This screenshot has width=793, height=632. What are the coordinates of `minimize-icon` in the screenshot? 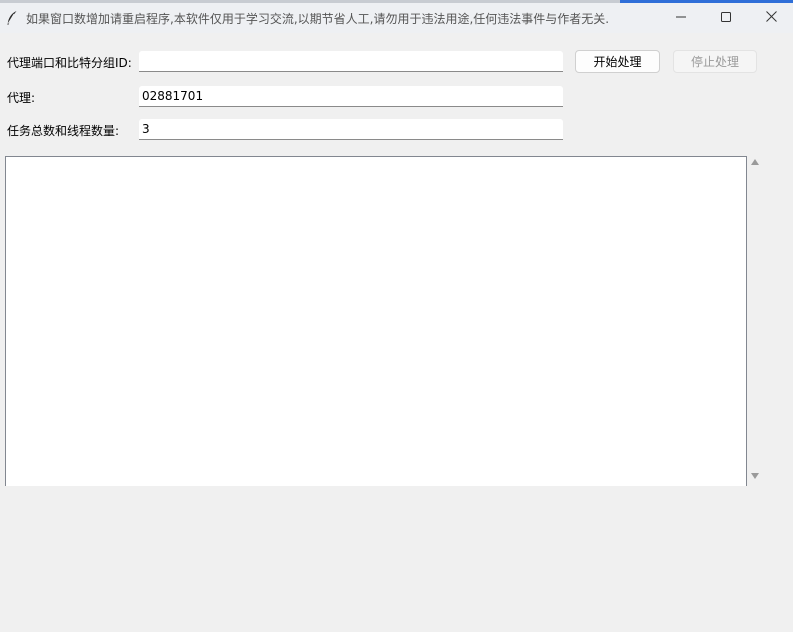 It's located at (681, 18).